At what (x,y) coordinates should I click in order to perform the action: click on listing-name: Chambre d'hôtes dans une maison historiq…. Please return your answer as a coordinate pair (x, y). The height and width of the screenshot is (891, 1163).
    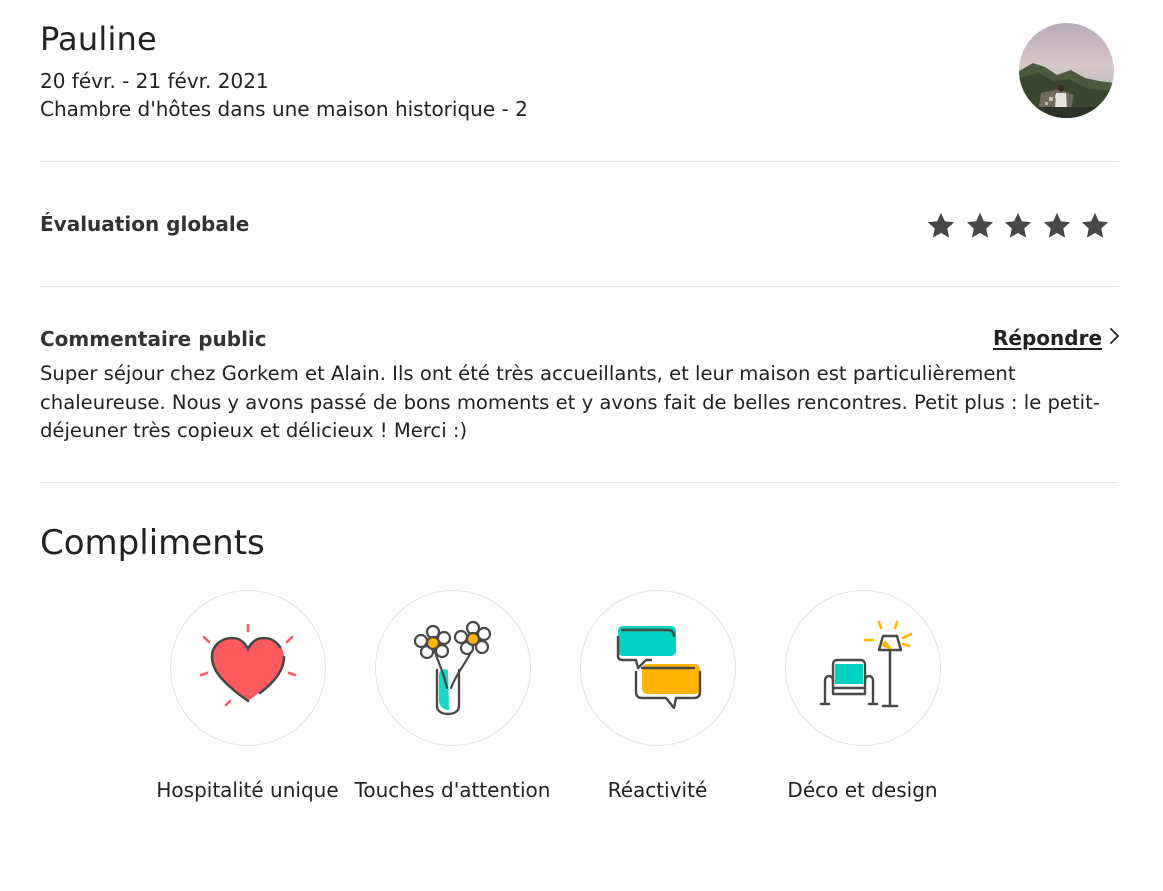
    Looking at the image, I should click on (284, 109).